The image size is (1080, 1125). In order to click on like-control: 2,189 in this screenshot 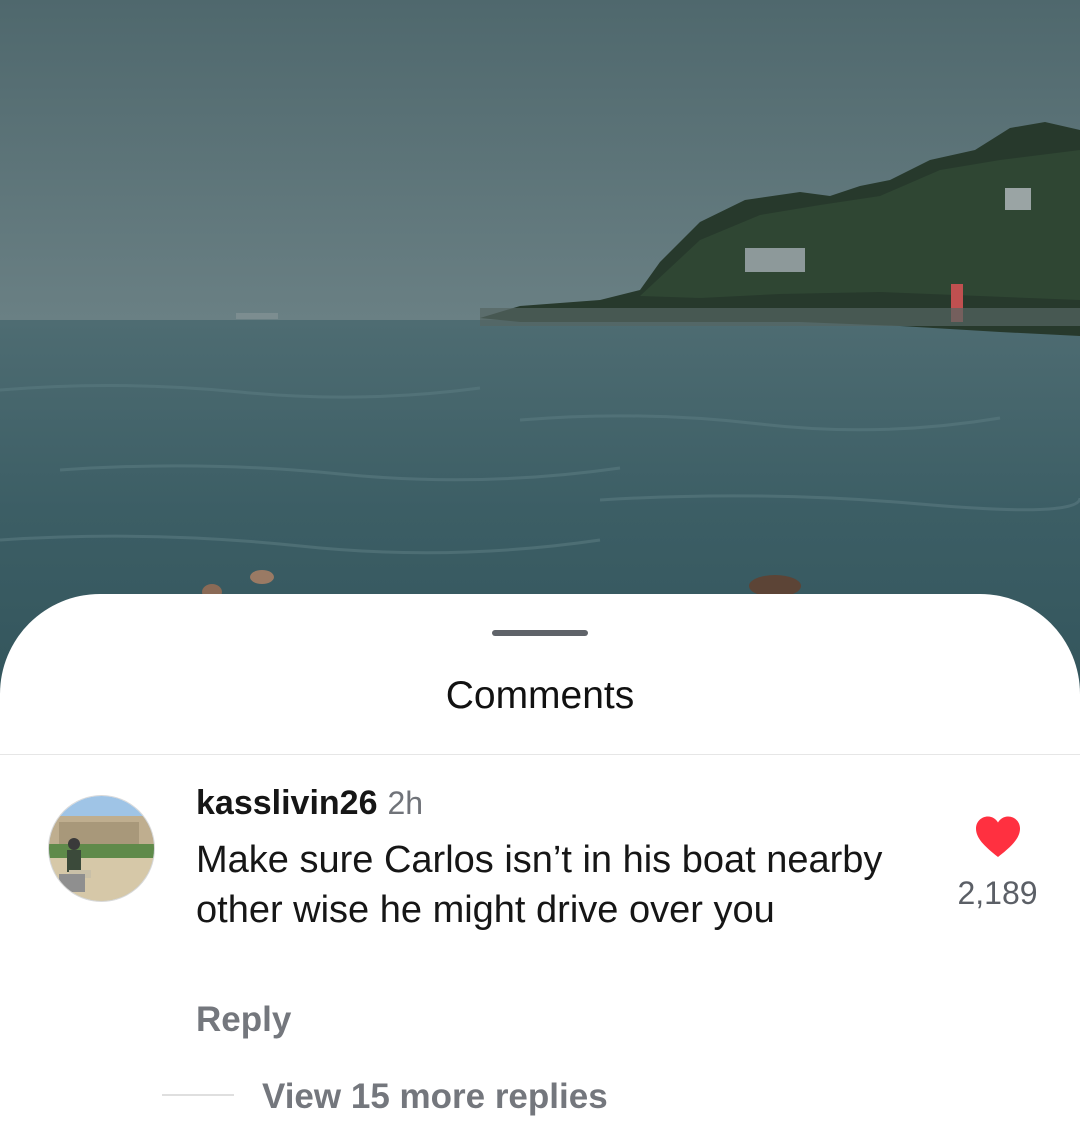, I will do `click(997, 864)`.